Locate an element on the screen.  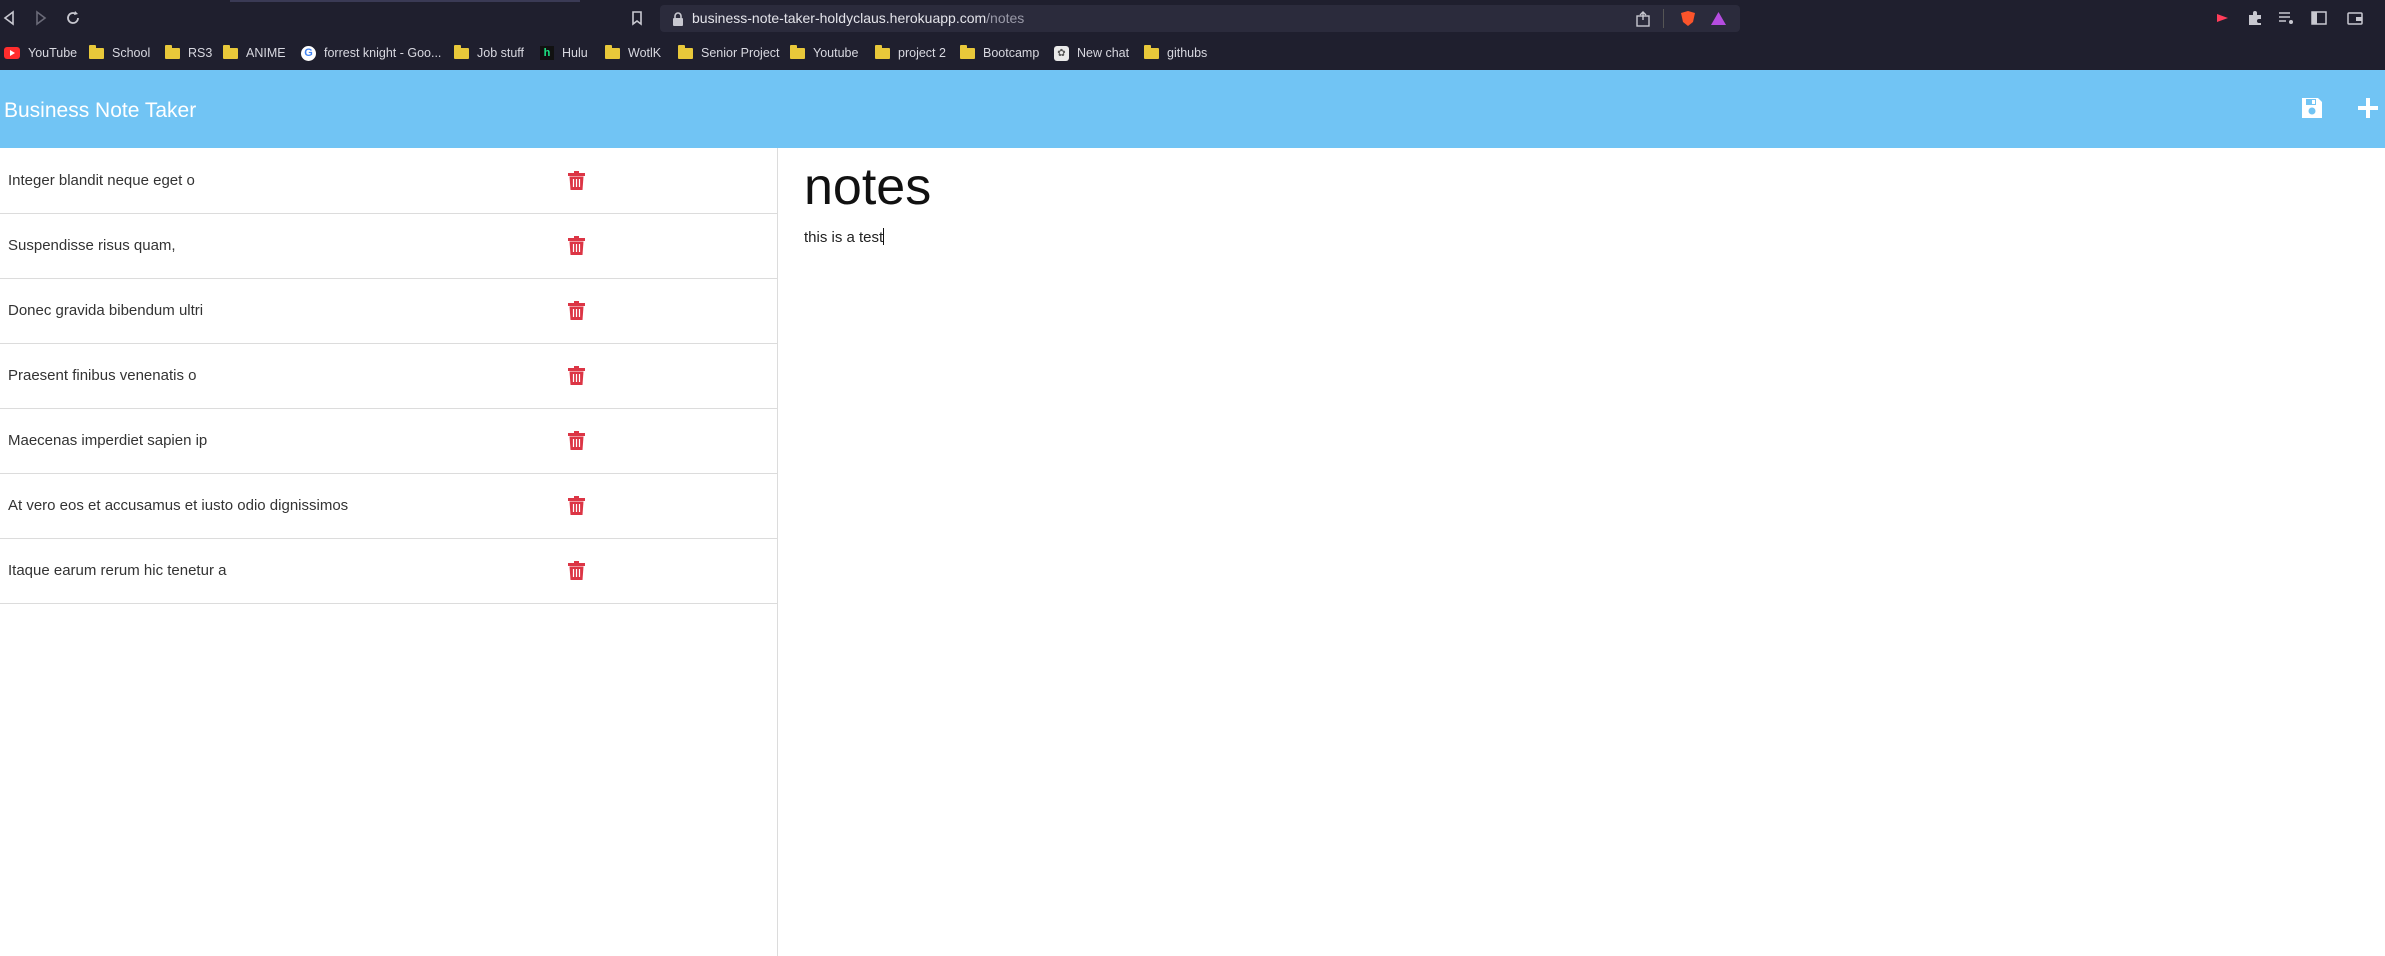
bookmark-youtube-folder: Youtube is located at coordinates (824, 53).